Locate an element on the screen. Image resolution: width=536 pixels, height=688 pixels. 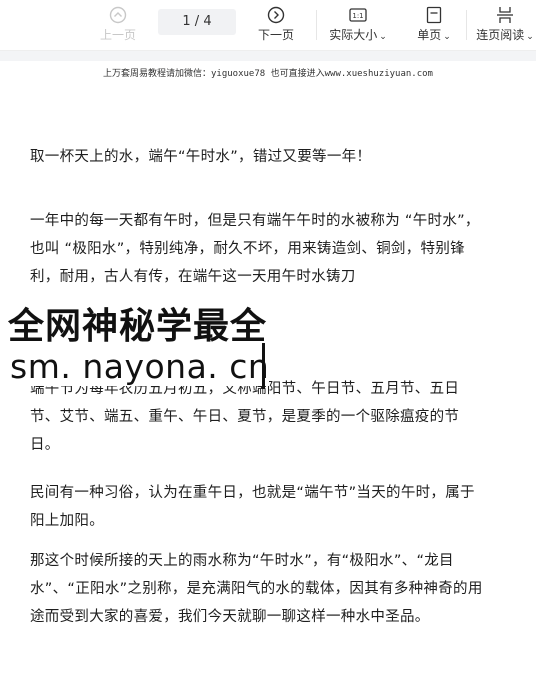
continuous-reading-label: 连页阅读 is located at coordinates (500, 35).